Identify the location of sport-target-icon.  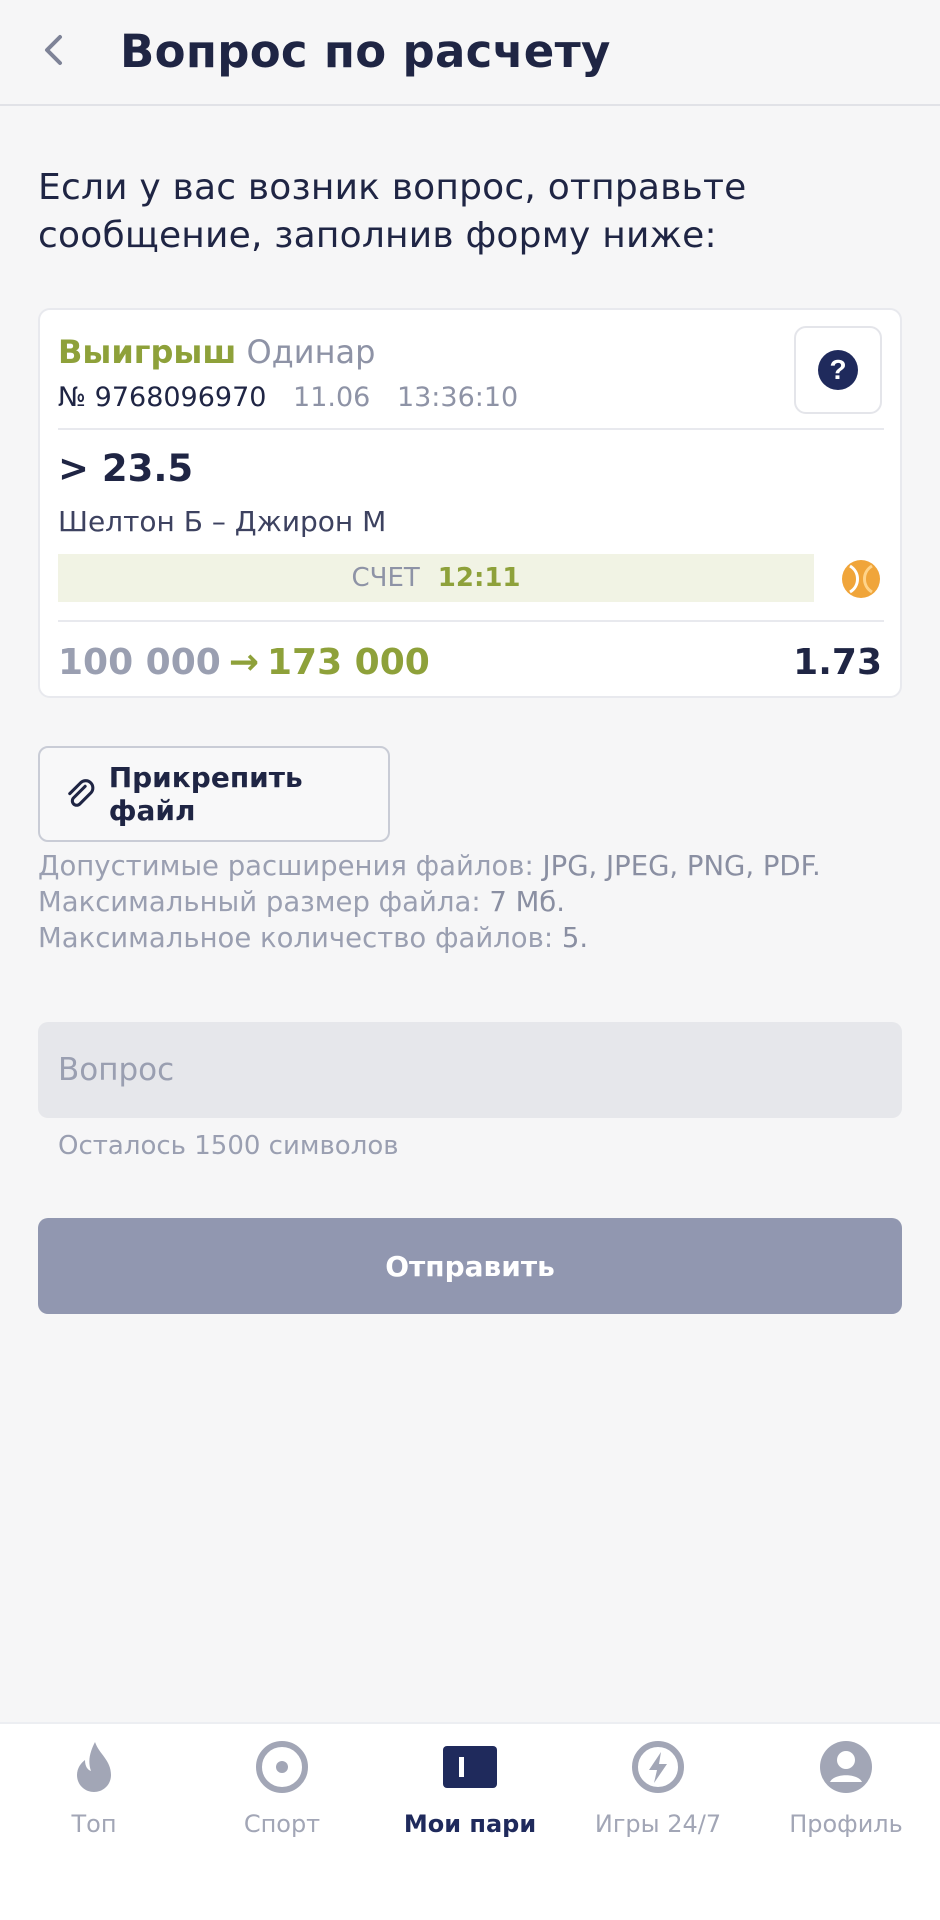
(282, 1767).